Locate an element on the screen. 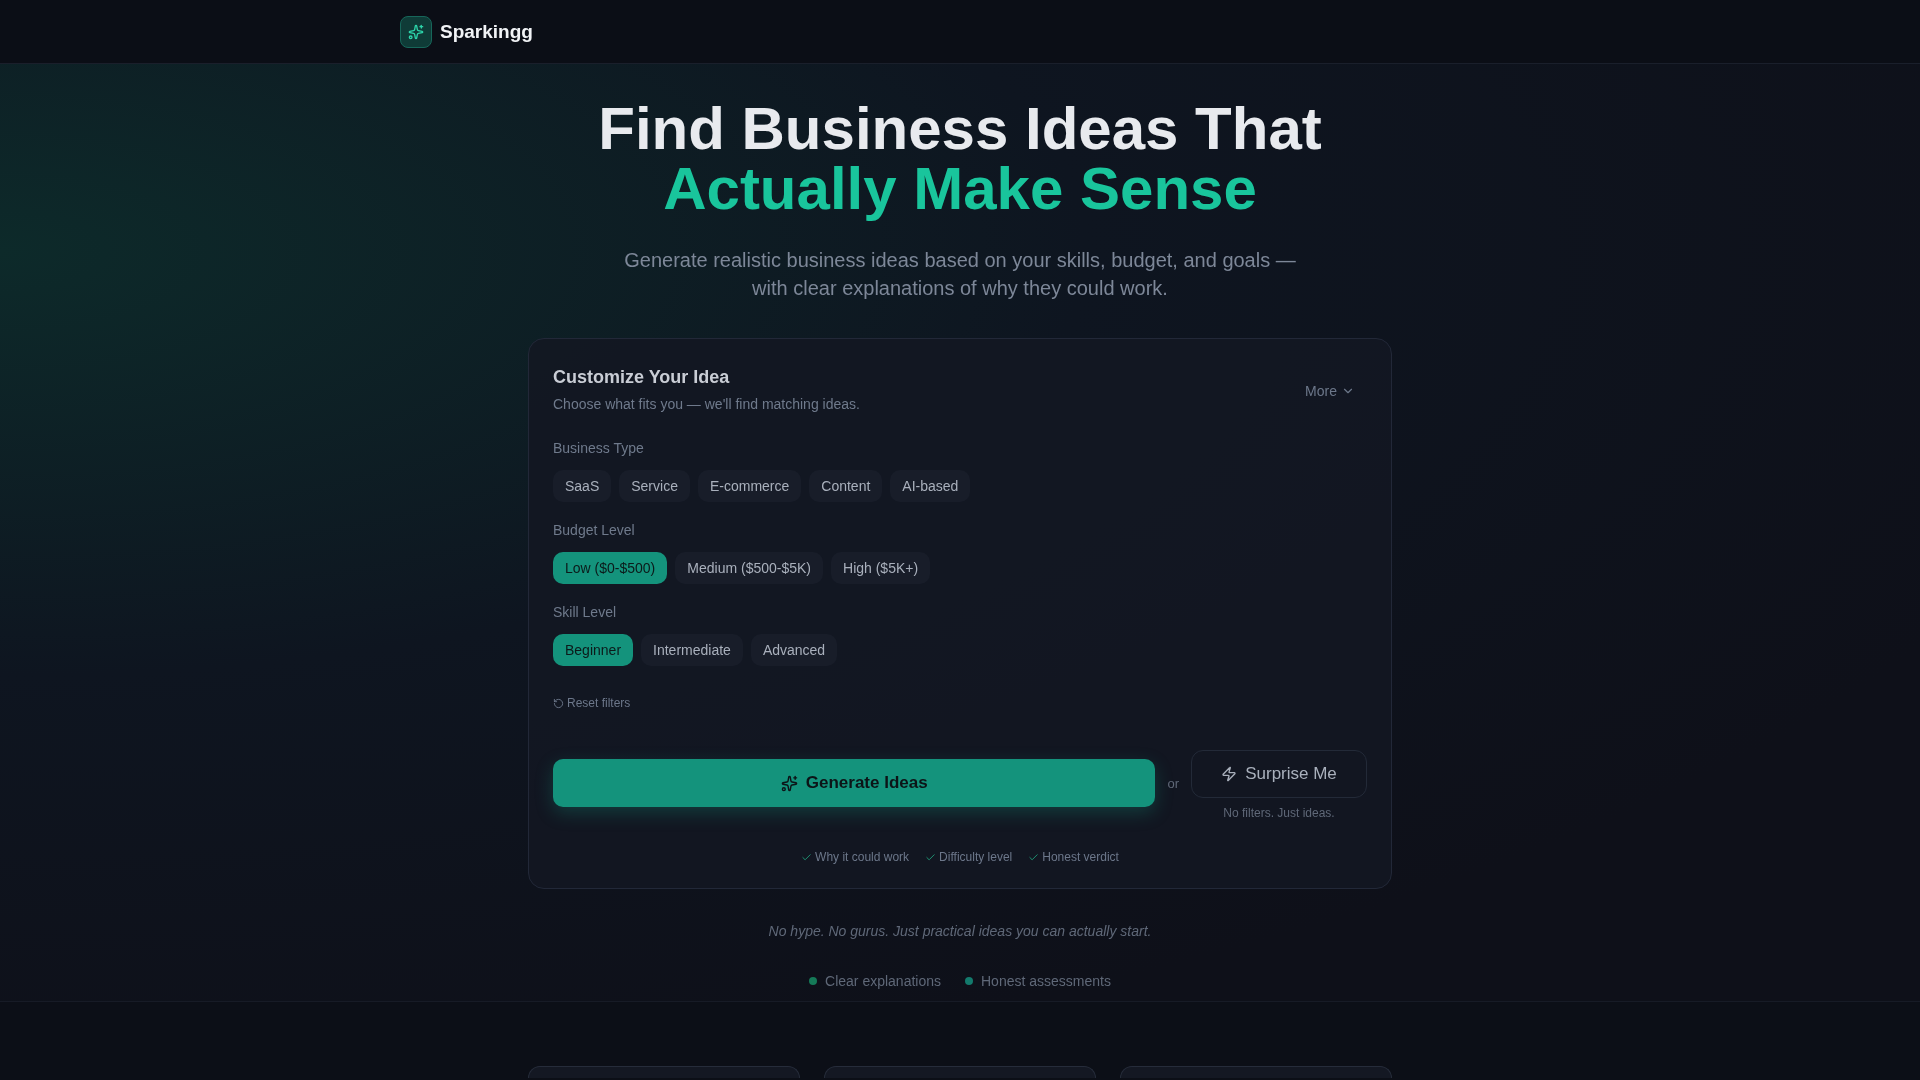 The image size is (1920, 1080). option-chip: Low ($0-$500) is located at coordinates (610, 568).